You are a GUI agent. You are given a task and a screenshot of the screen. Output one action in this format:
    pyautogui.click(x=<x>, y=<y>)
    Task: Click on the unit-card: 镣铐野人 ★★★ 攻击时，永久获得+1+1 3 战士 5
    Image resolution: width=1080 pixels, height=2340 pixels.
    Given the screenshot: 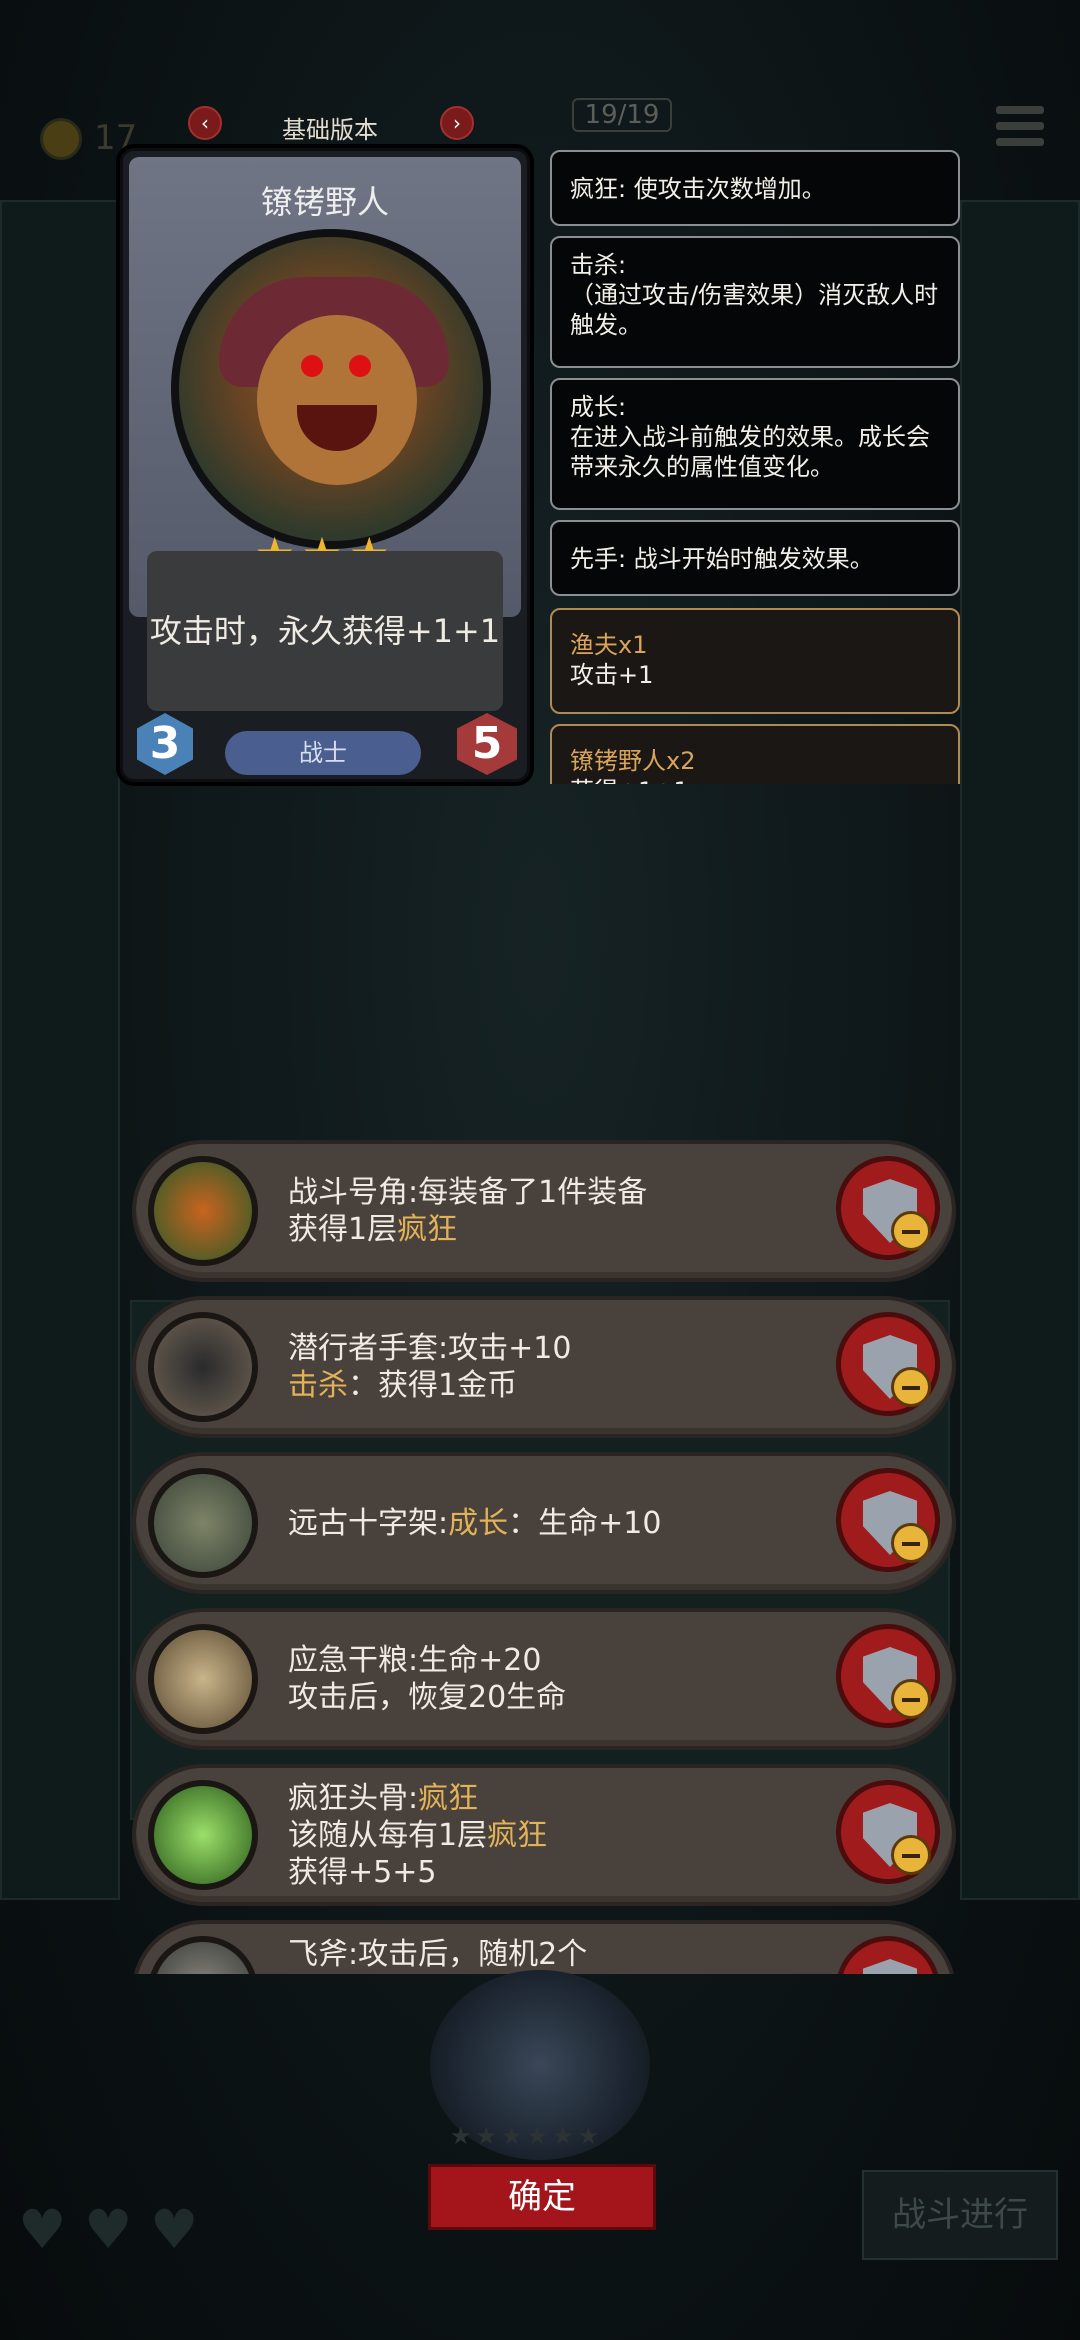 What is the action you would take?
    pyautogui.click(x=325, y=465)
    